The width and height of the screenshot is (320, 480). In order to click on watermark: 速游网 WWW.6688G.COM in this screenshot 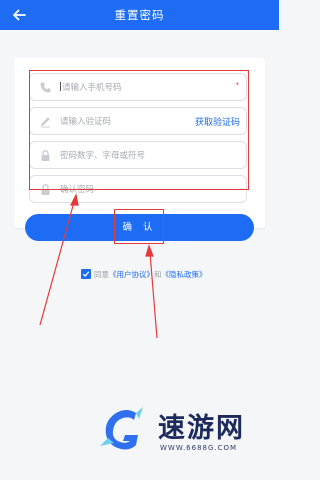, I will do `click(181, 431)`.